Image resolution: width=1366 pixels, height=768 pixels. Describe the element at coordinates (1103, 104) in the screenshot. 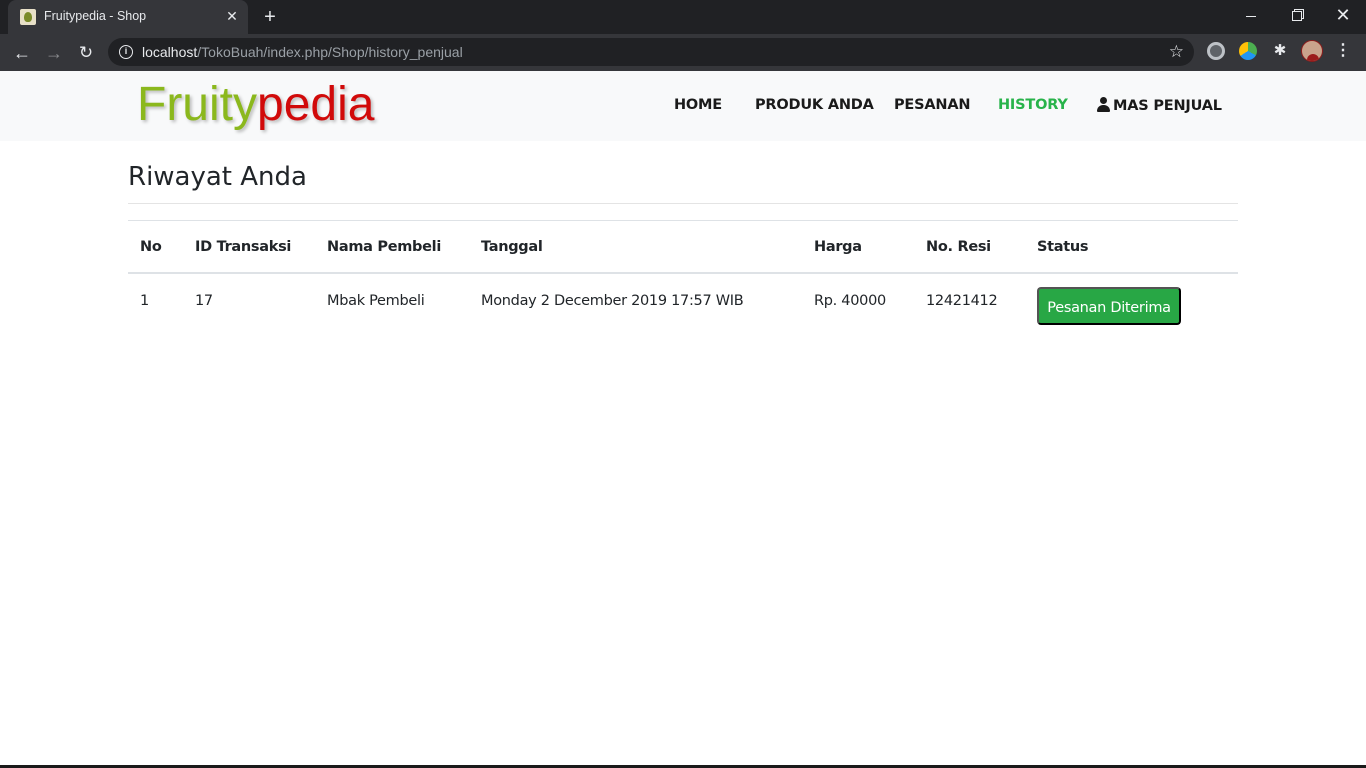

I see `user-icon` at that location.